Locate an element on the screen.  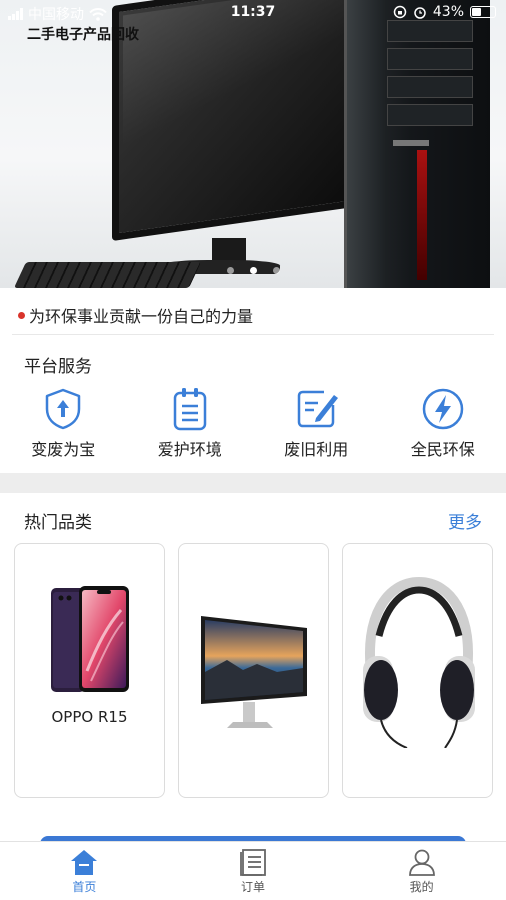
divider is located at coordinates (253, 334).